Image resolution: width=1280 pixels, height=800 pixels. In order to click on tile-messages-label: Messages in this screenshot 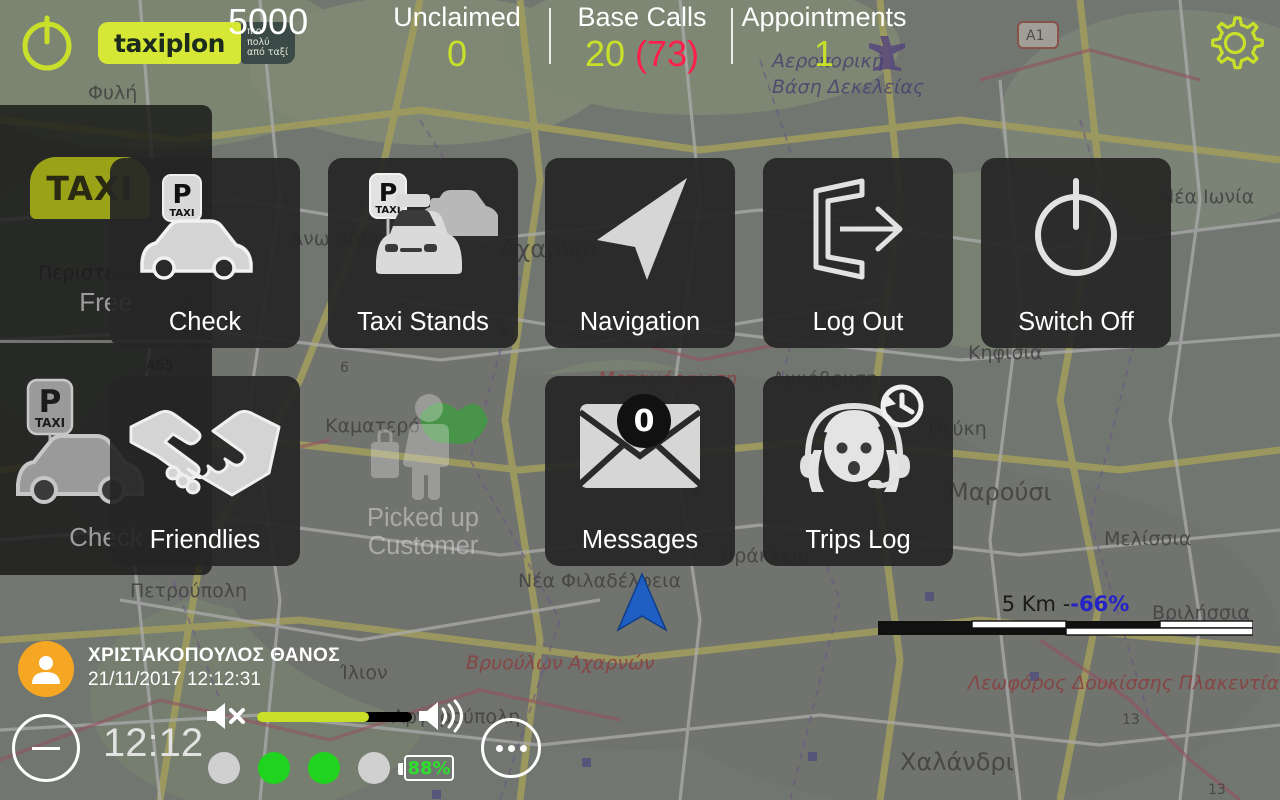, I will do `click(640, 540)`.